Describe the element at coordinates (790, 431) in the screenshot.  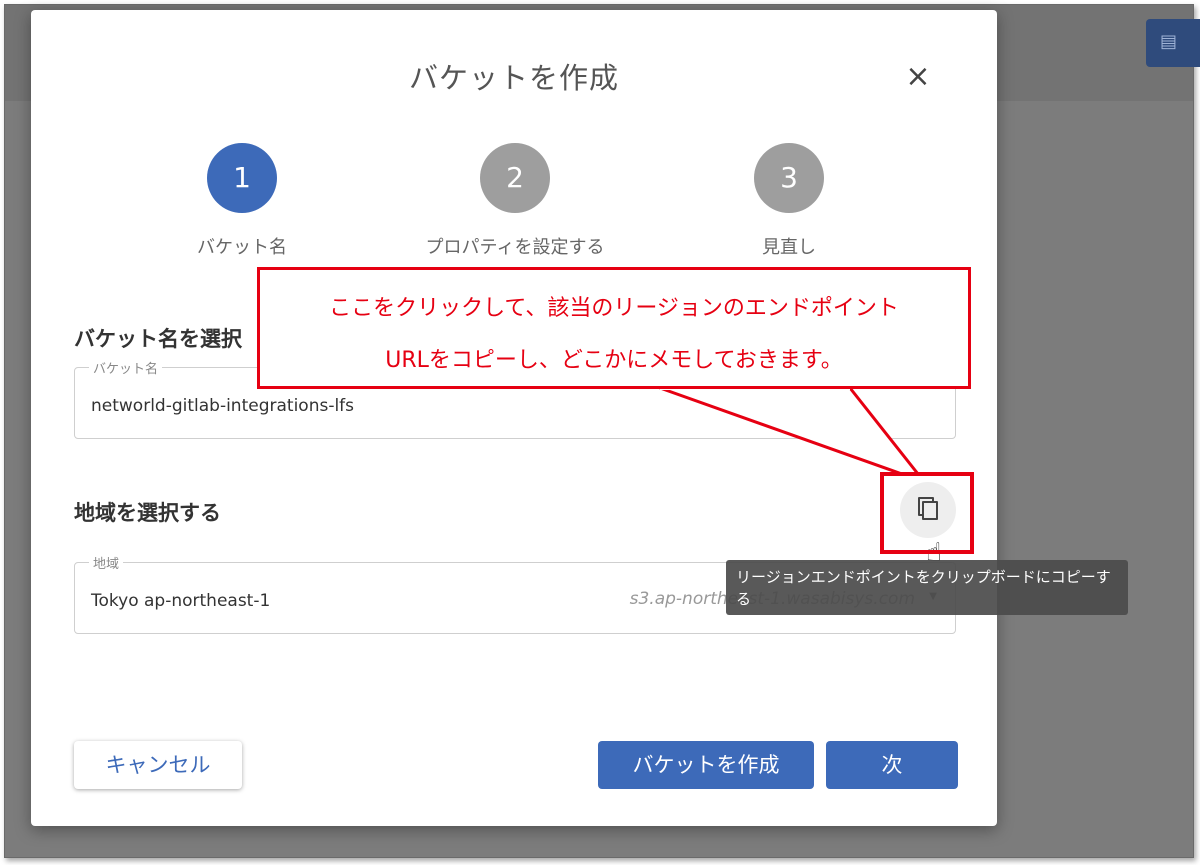
I see `callout-pointer` at that location.